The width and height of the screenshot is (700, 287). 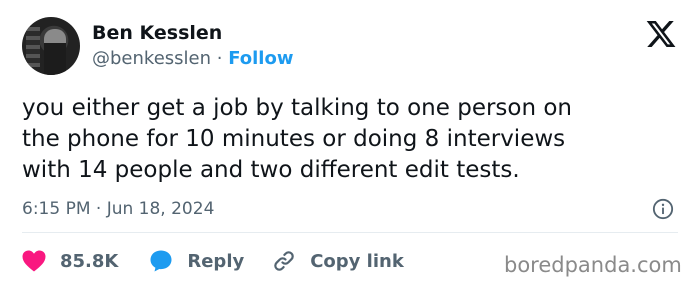 What do you see at coordinates (663, 209) in the screenshot?
I see `info-icon` at bounding box center [663, 209].